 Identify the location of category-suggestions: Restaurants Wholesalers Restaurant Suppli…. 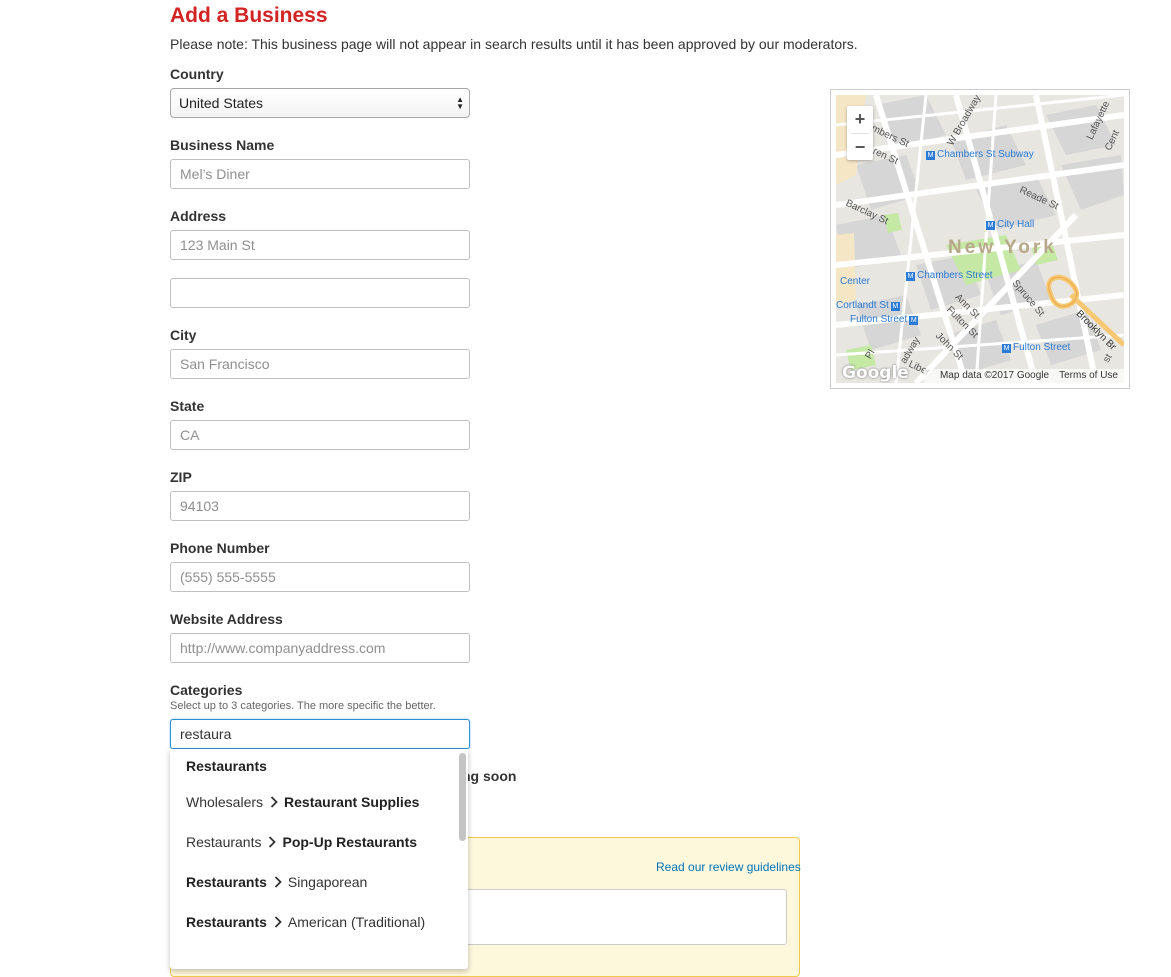
(319, 859).